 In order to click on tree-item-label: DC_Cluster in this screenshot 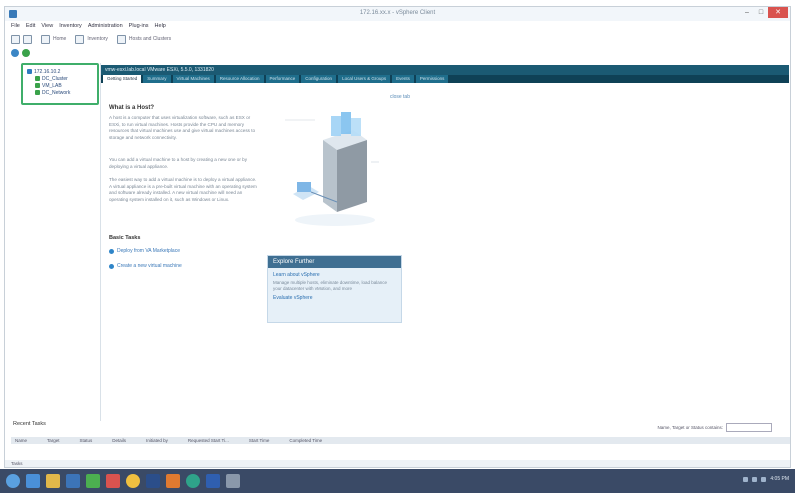, I will do `click(55, 78)`.